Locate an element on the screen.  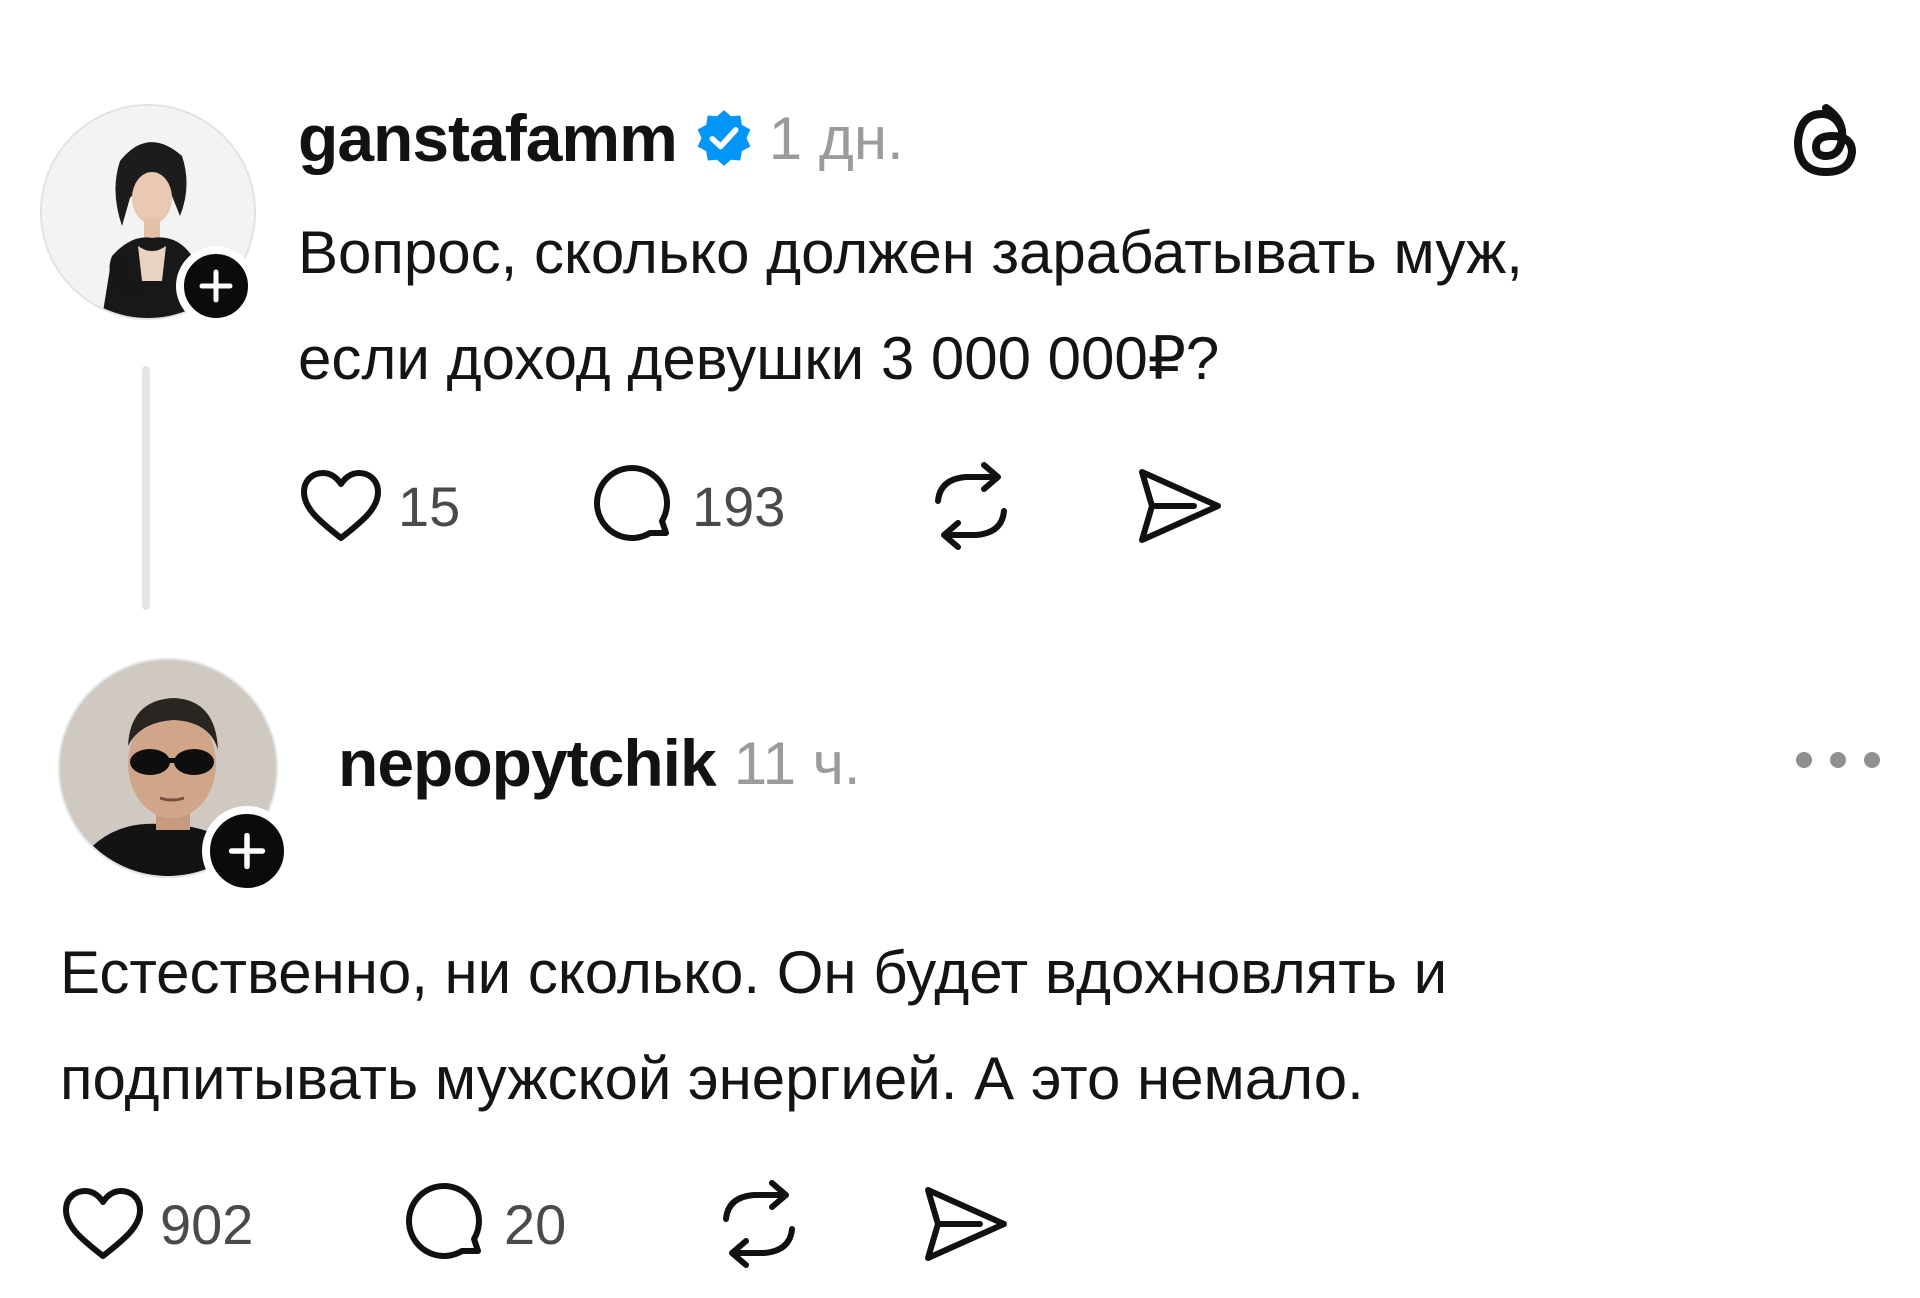
comment-button: 193 is located at coordinates (688, 506).